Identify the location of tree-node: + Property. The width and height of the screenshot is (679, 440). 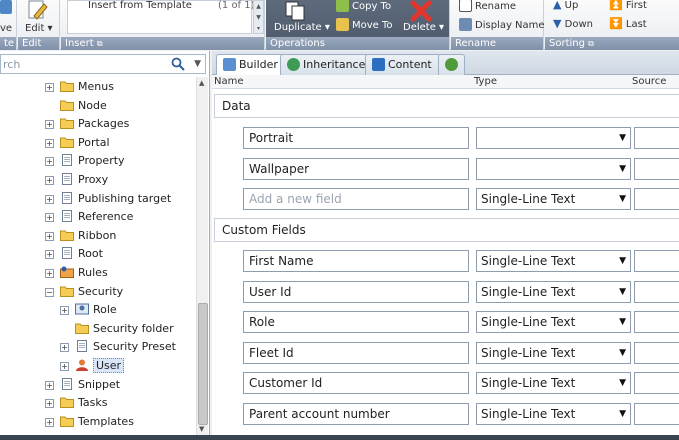
(85, 161).